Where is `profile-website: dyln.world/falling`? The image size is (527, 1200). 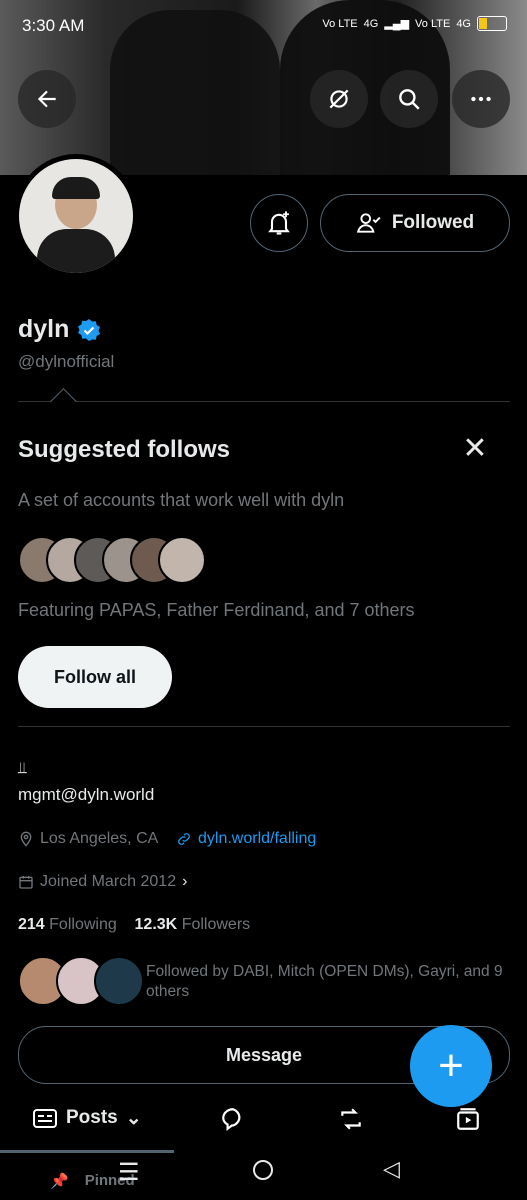 profile-website: dyln.world/falling is located at coordinates (246, 839).